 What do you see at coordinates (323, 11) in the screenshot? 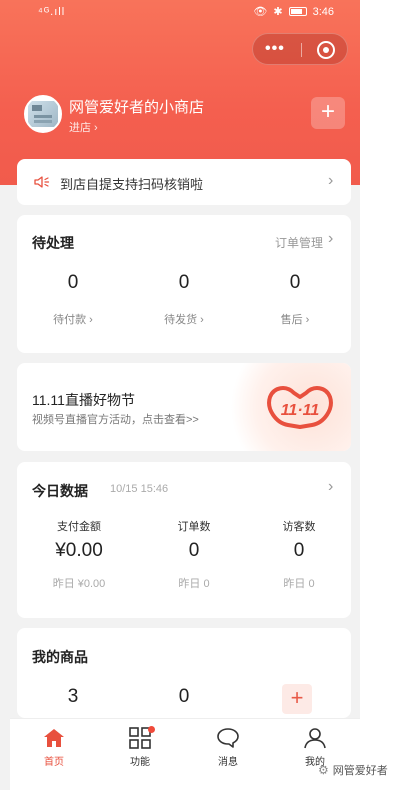
I see `clock-time: 3:46` at bounding box center [323, 11].